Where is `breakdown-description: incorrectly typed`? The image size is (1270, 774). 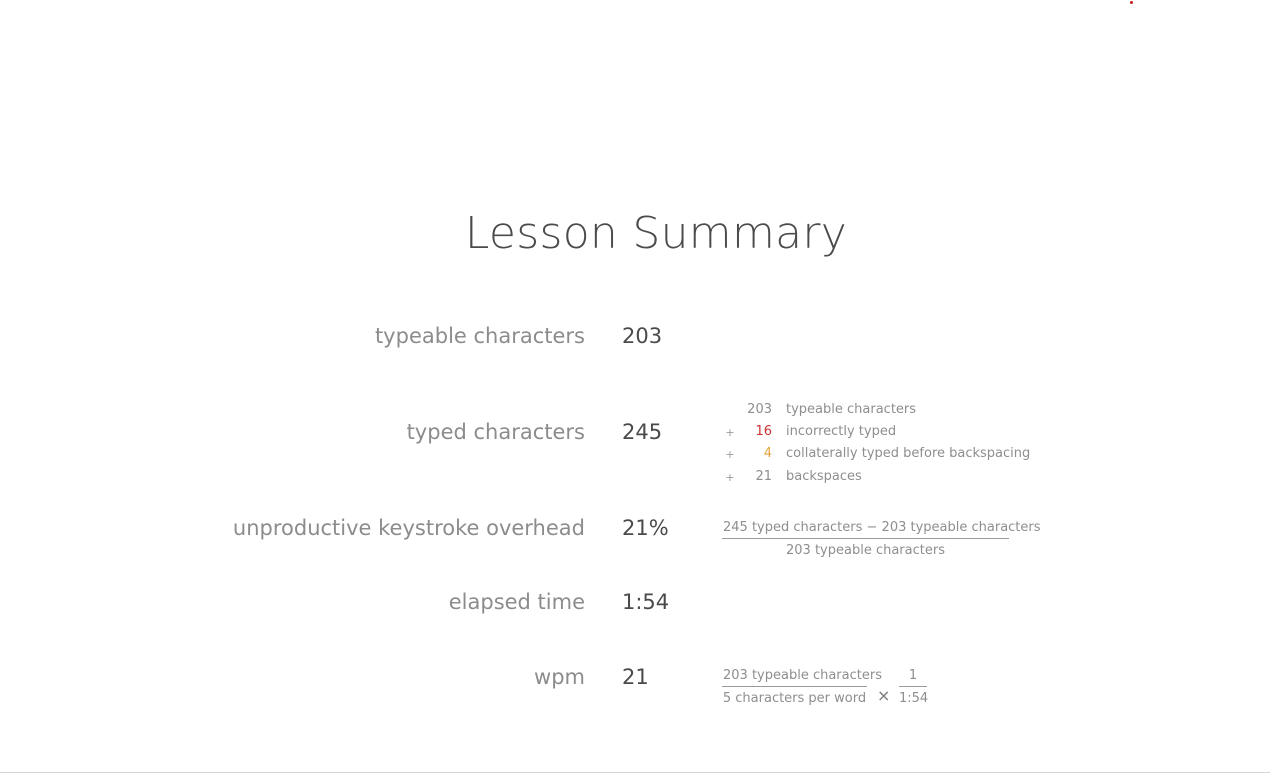
breakdown-description: incorrectly typed is located at coordinates (841, 431).